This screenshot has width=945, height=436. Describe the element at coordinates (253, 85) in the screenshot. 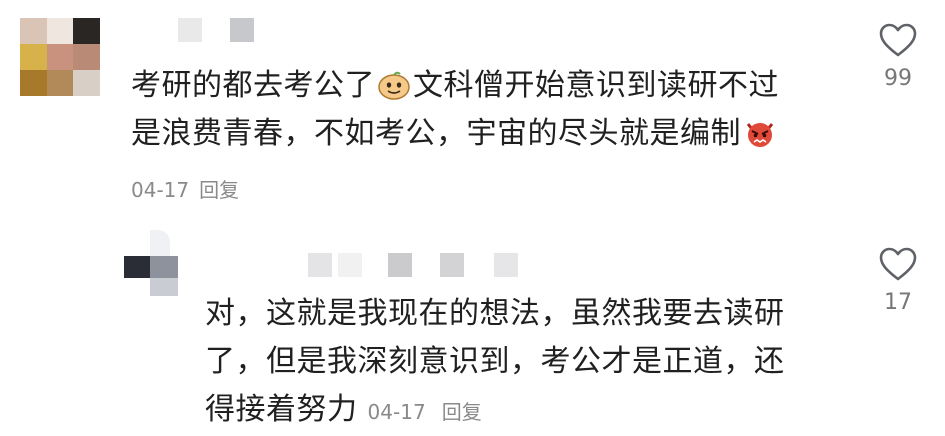

I see `comment-text-line1a: 考研的都去考公了` at that location.